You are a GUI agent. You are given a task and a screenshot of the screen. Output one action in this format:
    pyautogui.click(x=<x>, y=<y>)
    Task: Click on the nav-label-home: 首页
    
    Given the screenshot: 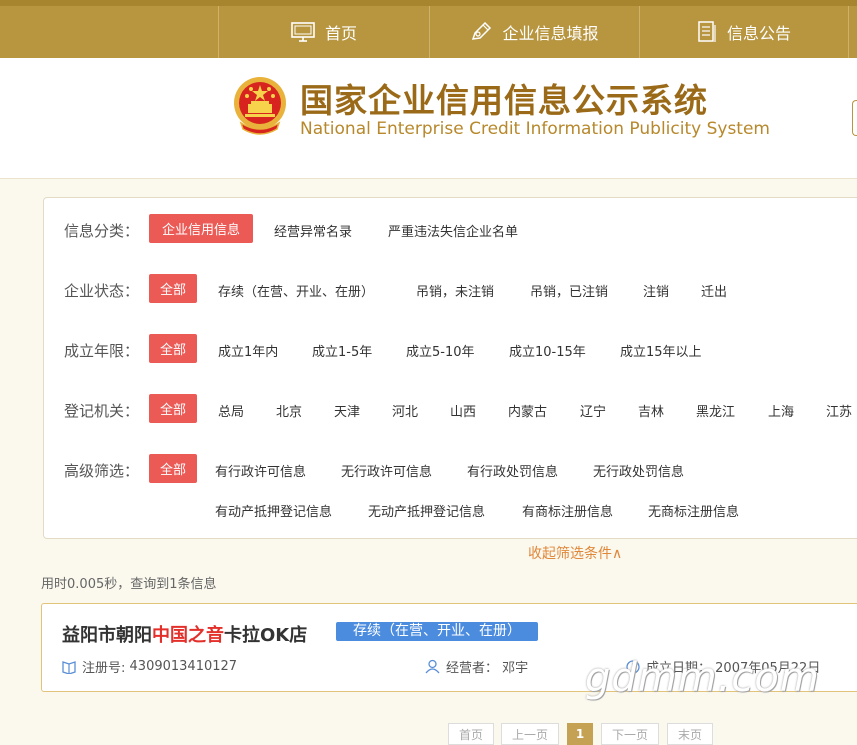 What is the action you would take?
    pyautogui.click(x=340, y=33)
    